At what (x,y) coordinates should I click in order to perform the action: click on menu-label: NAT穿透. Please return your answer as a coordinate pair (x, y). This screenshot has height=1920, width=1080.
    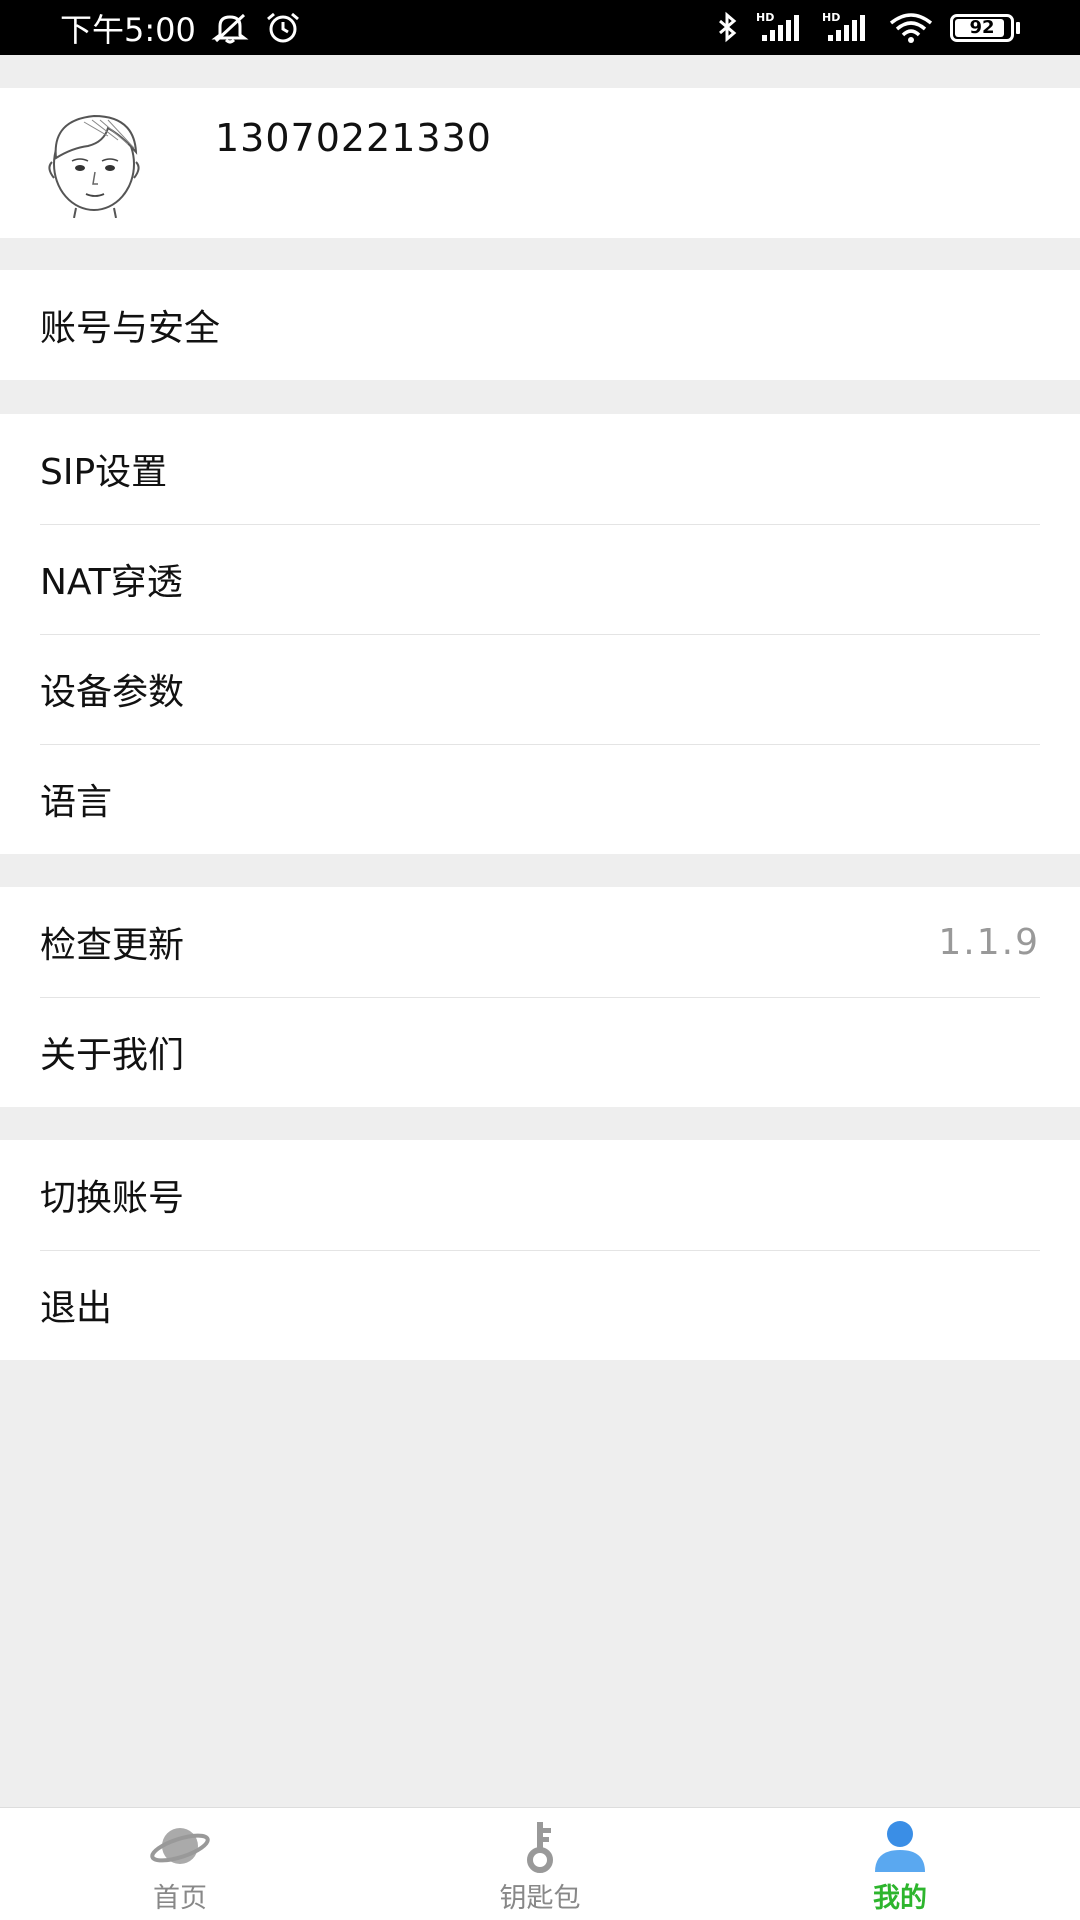
    Looking at the image, I should click on (111, 582).